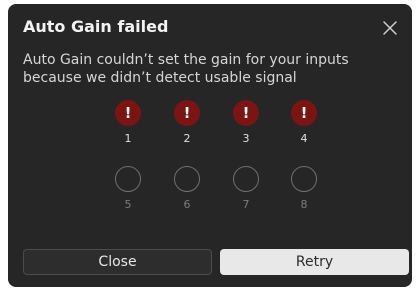  I want to click on channel-label: 3, so click(246, 138).